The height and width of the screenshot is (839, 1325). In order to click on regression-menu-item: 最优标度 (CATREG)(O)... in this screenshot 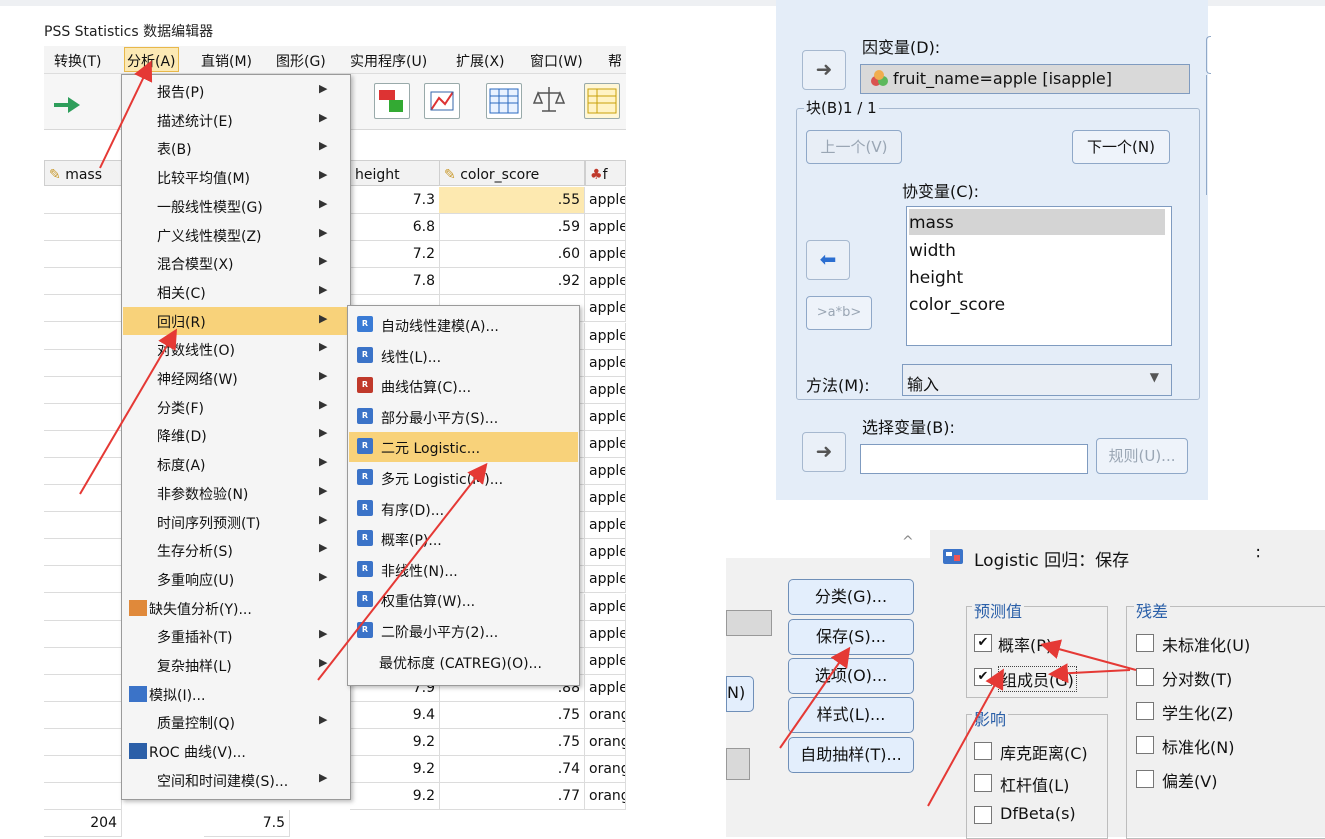, I will do `click(463, 662)`.